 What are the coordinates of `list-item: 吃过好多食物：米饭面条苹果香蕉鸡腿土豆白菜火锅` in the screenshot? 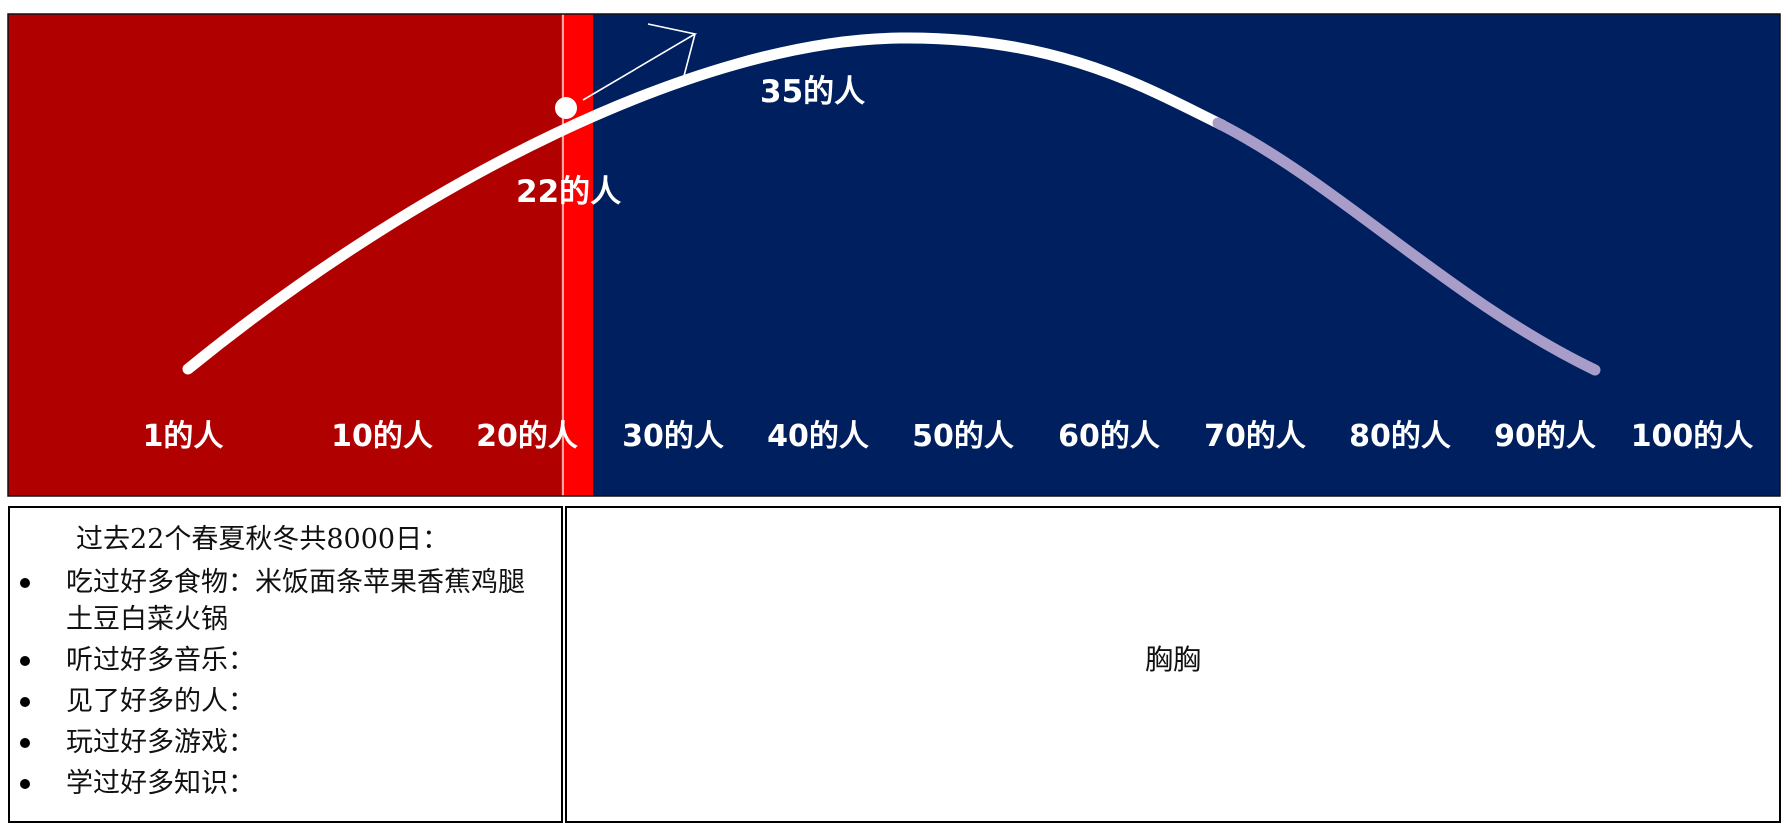 It's located at (278, 601).